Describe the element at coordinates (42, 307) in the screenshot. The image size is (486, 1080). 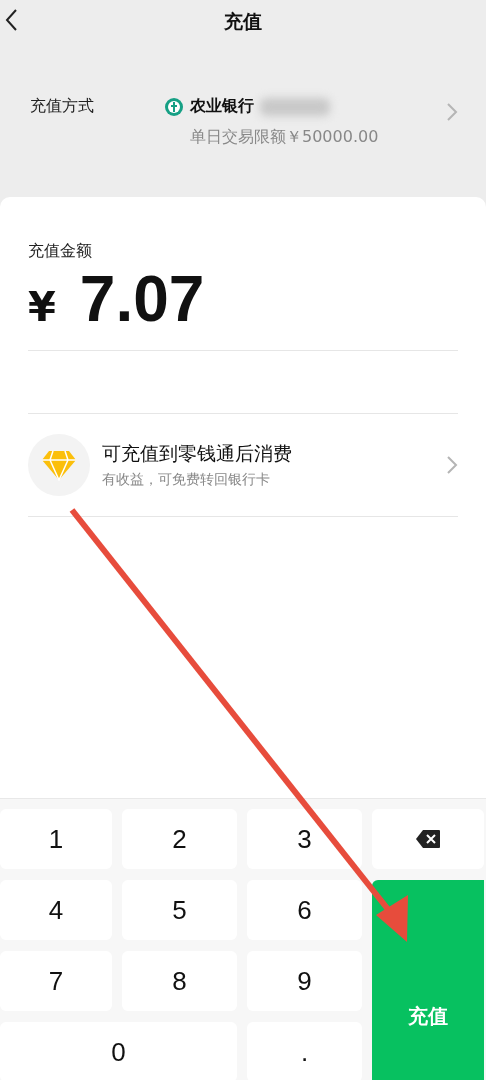
I see `currency-symbol: ¥` at that location.